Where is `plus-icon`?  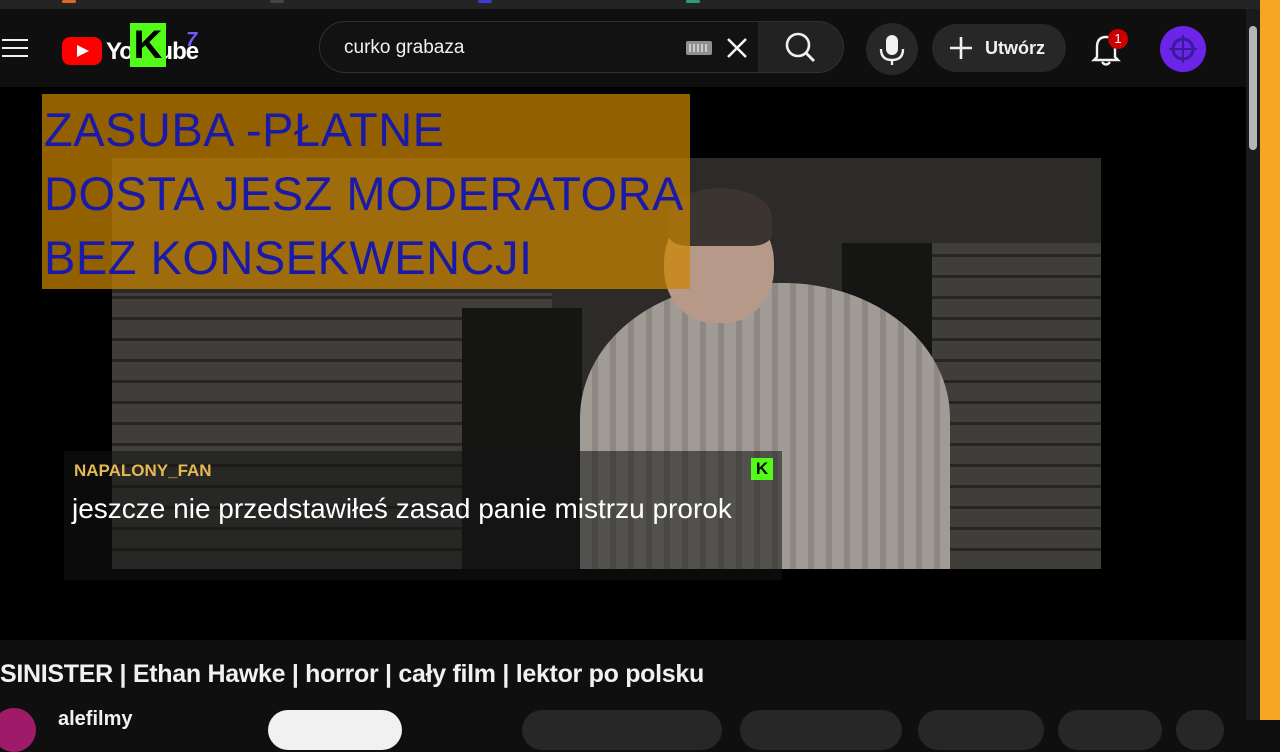 plus-icon is located at coordinates (961, 48).